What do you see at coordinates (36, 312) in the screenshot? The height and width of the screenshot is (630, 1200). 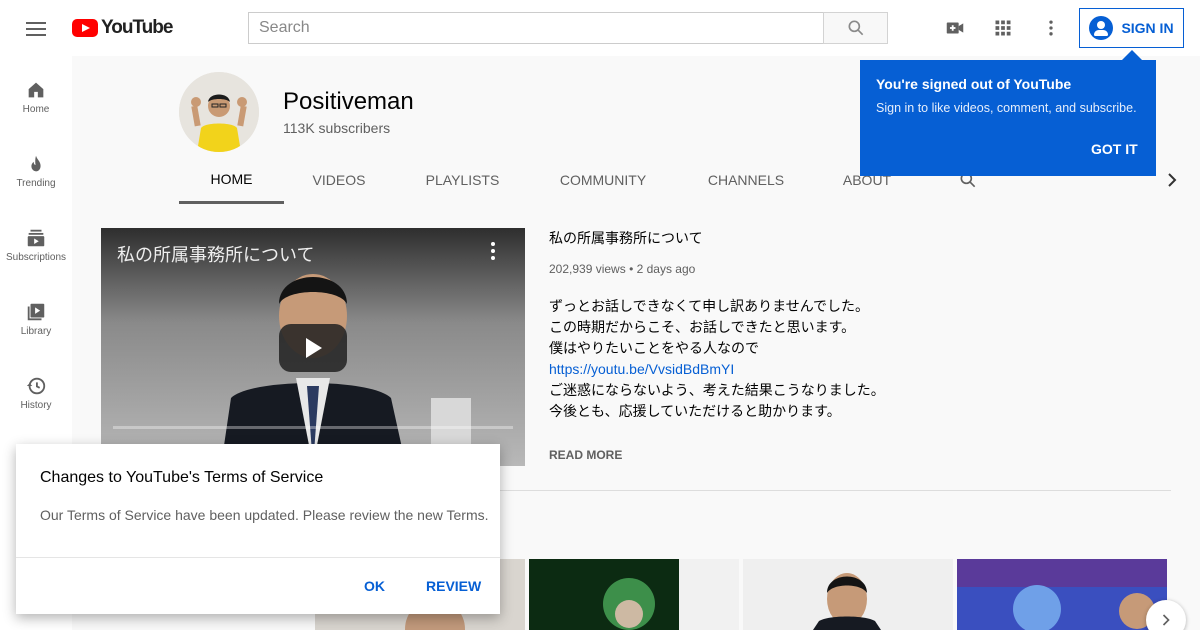 I see `library-icon` at bounding box center [36, 312].